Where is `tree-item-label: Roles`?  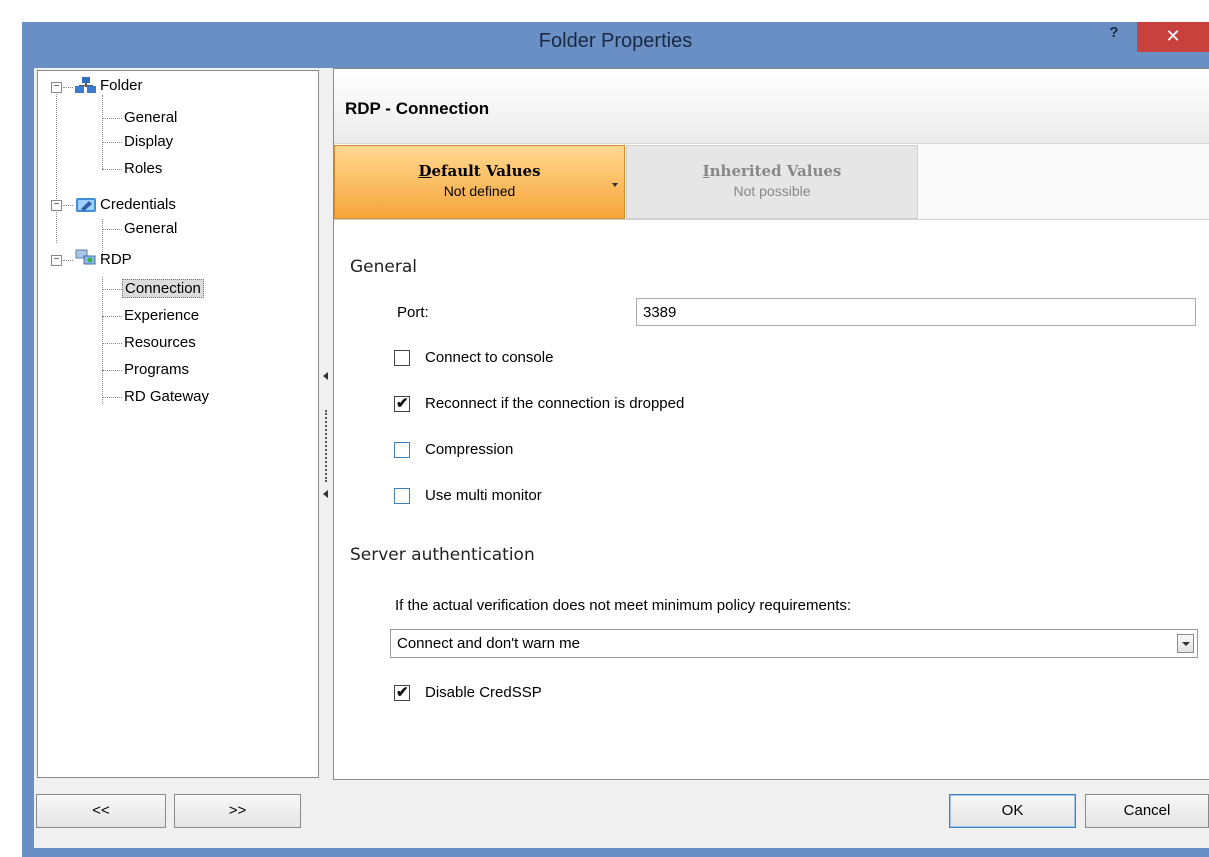
tree-item-label: Roles is located at coordinates (143, 168).